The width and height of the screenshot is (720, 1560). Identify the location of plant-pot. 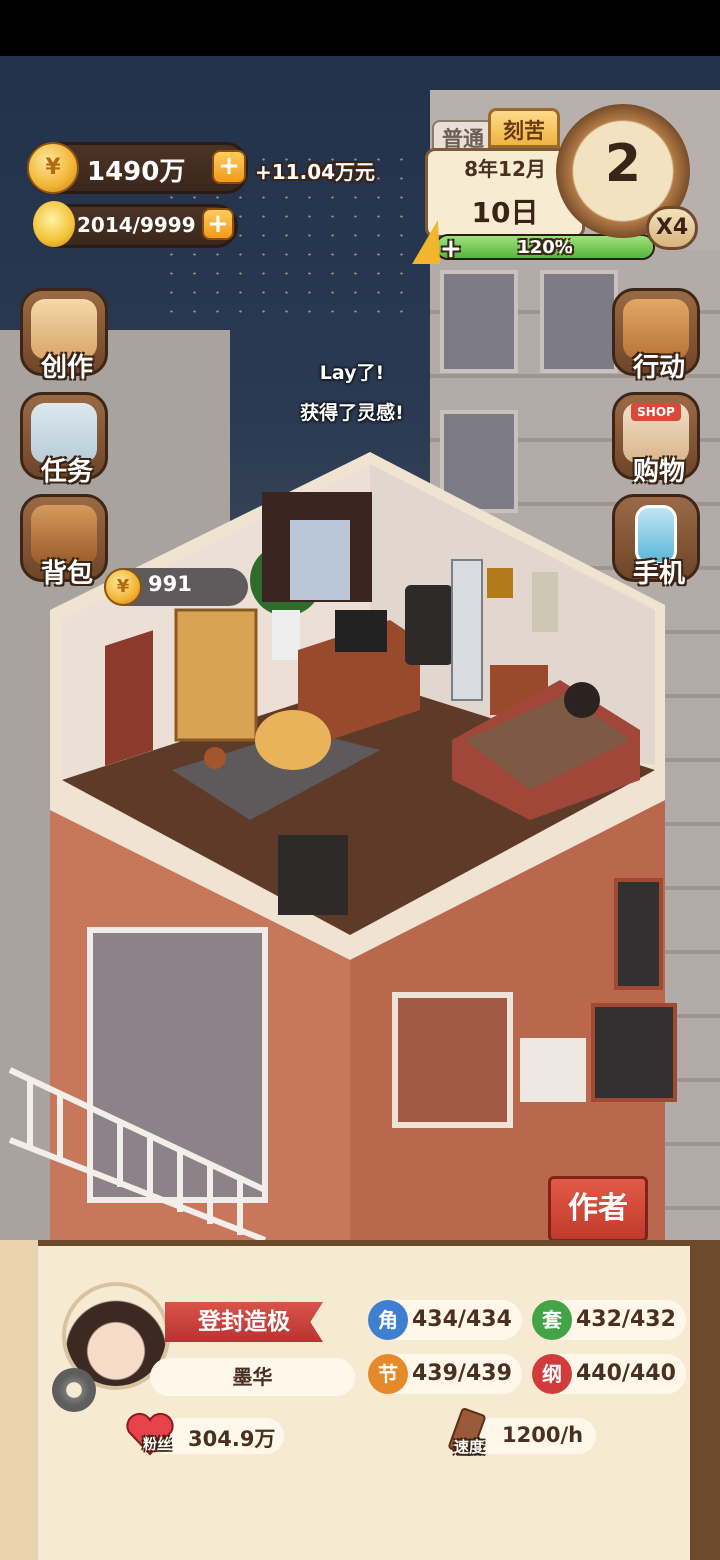
(286, 635).